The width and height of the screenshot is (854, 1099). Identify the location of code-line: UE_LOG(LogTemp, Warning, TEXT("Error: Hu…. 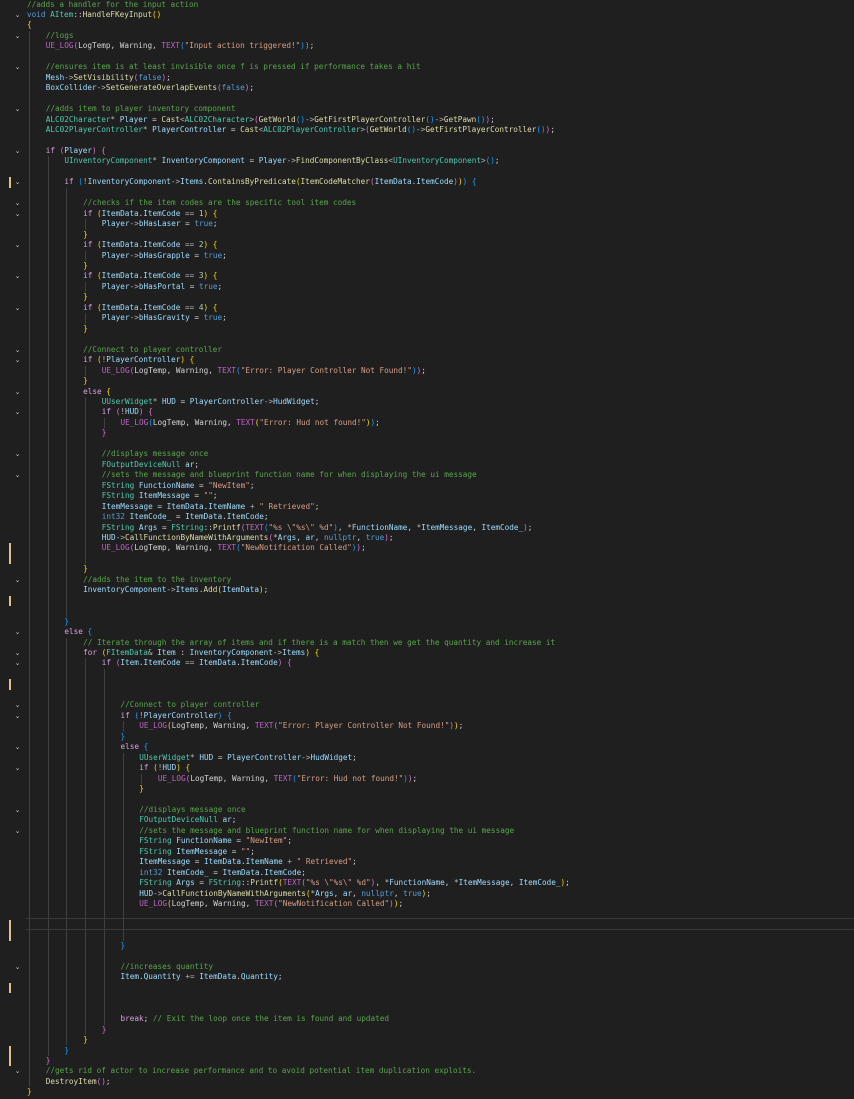
(427, 779).